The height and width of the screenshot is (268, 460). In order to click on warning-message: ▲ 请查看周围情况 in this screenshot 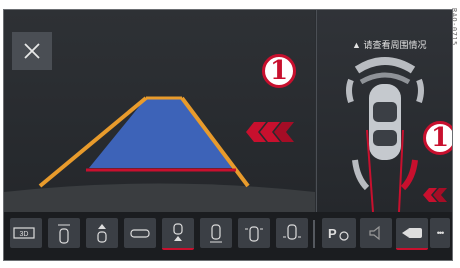, I will do `click(389, 44)`.